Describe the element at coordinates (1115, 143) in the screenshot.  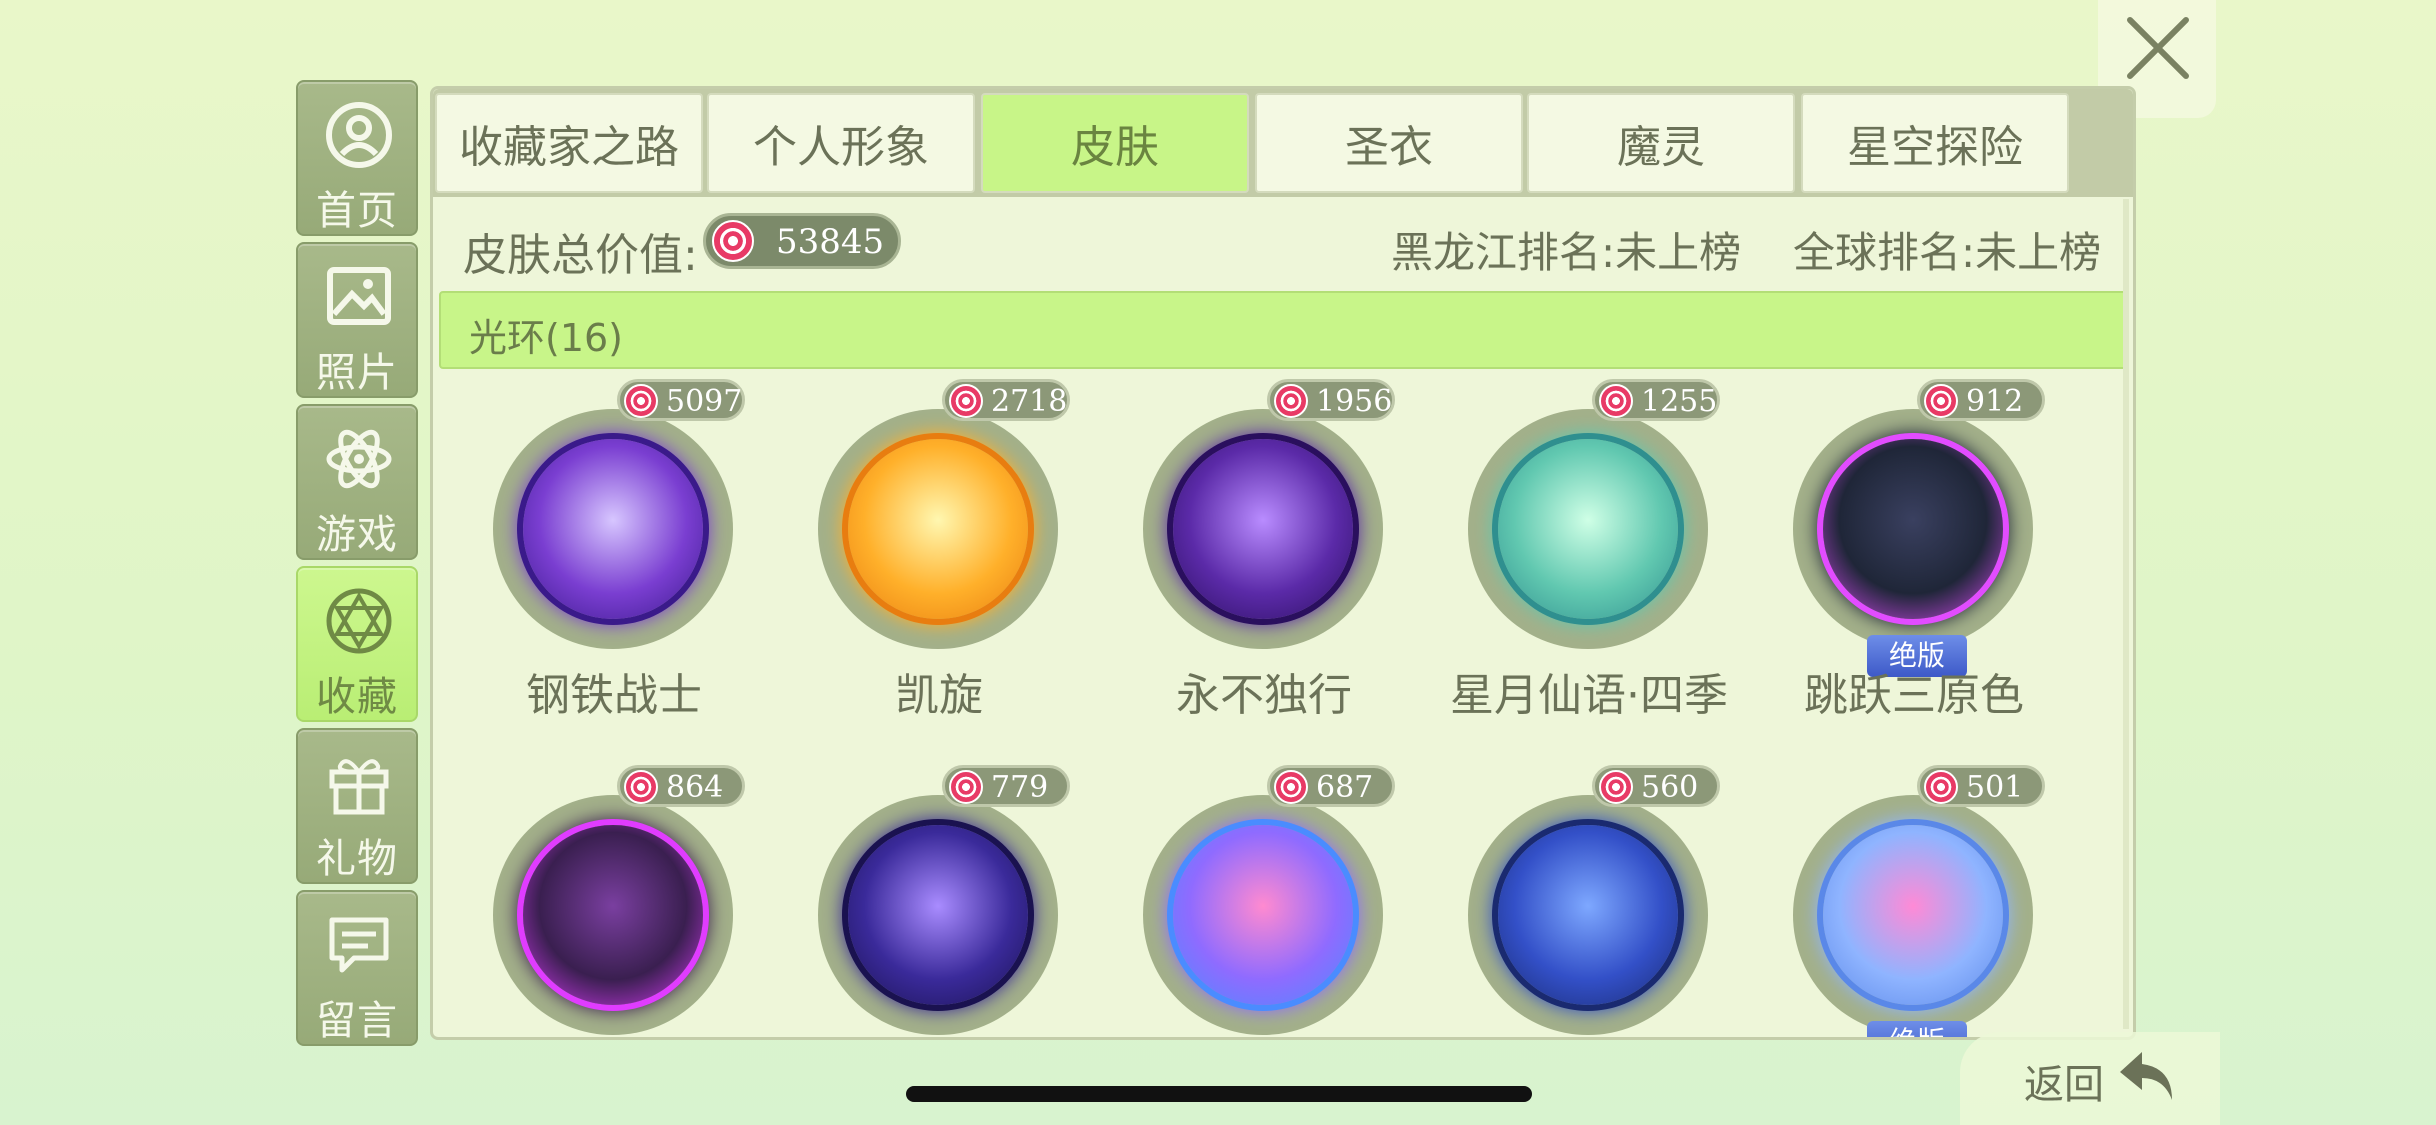
I see `tab-skin: 皮肤` at that location.